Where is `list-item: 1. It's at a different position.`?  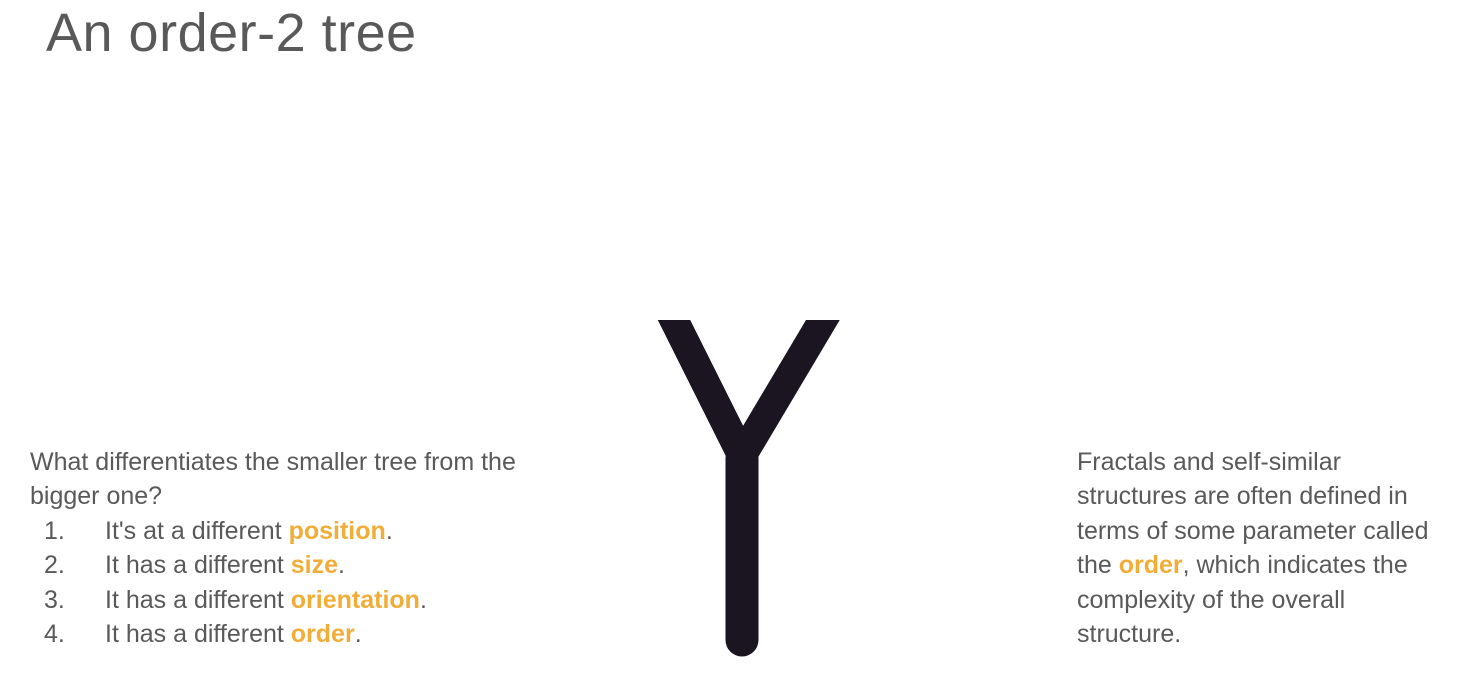 list-item: 1. It's at a different position. is located at coordinates (310, 531).